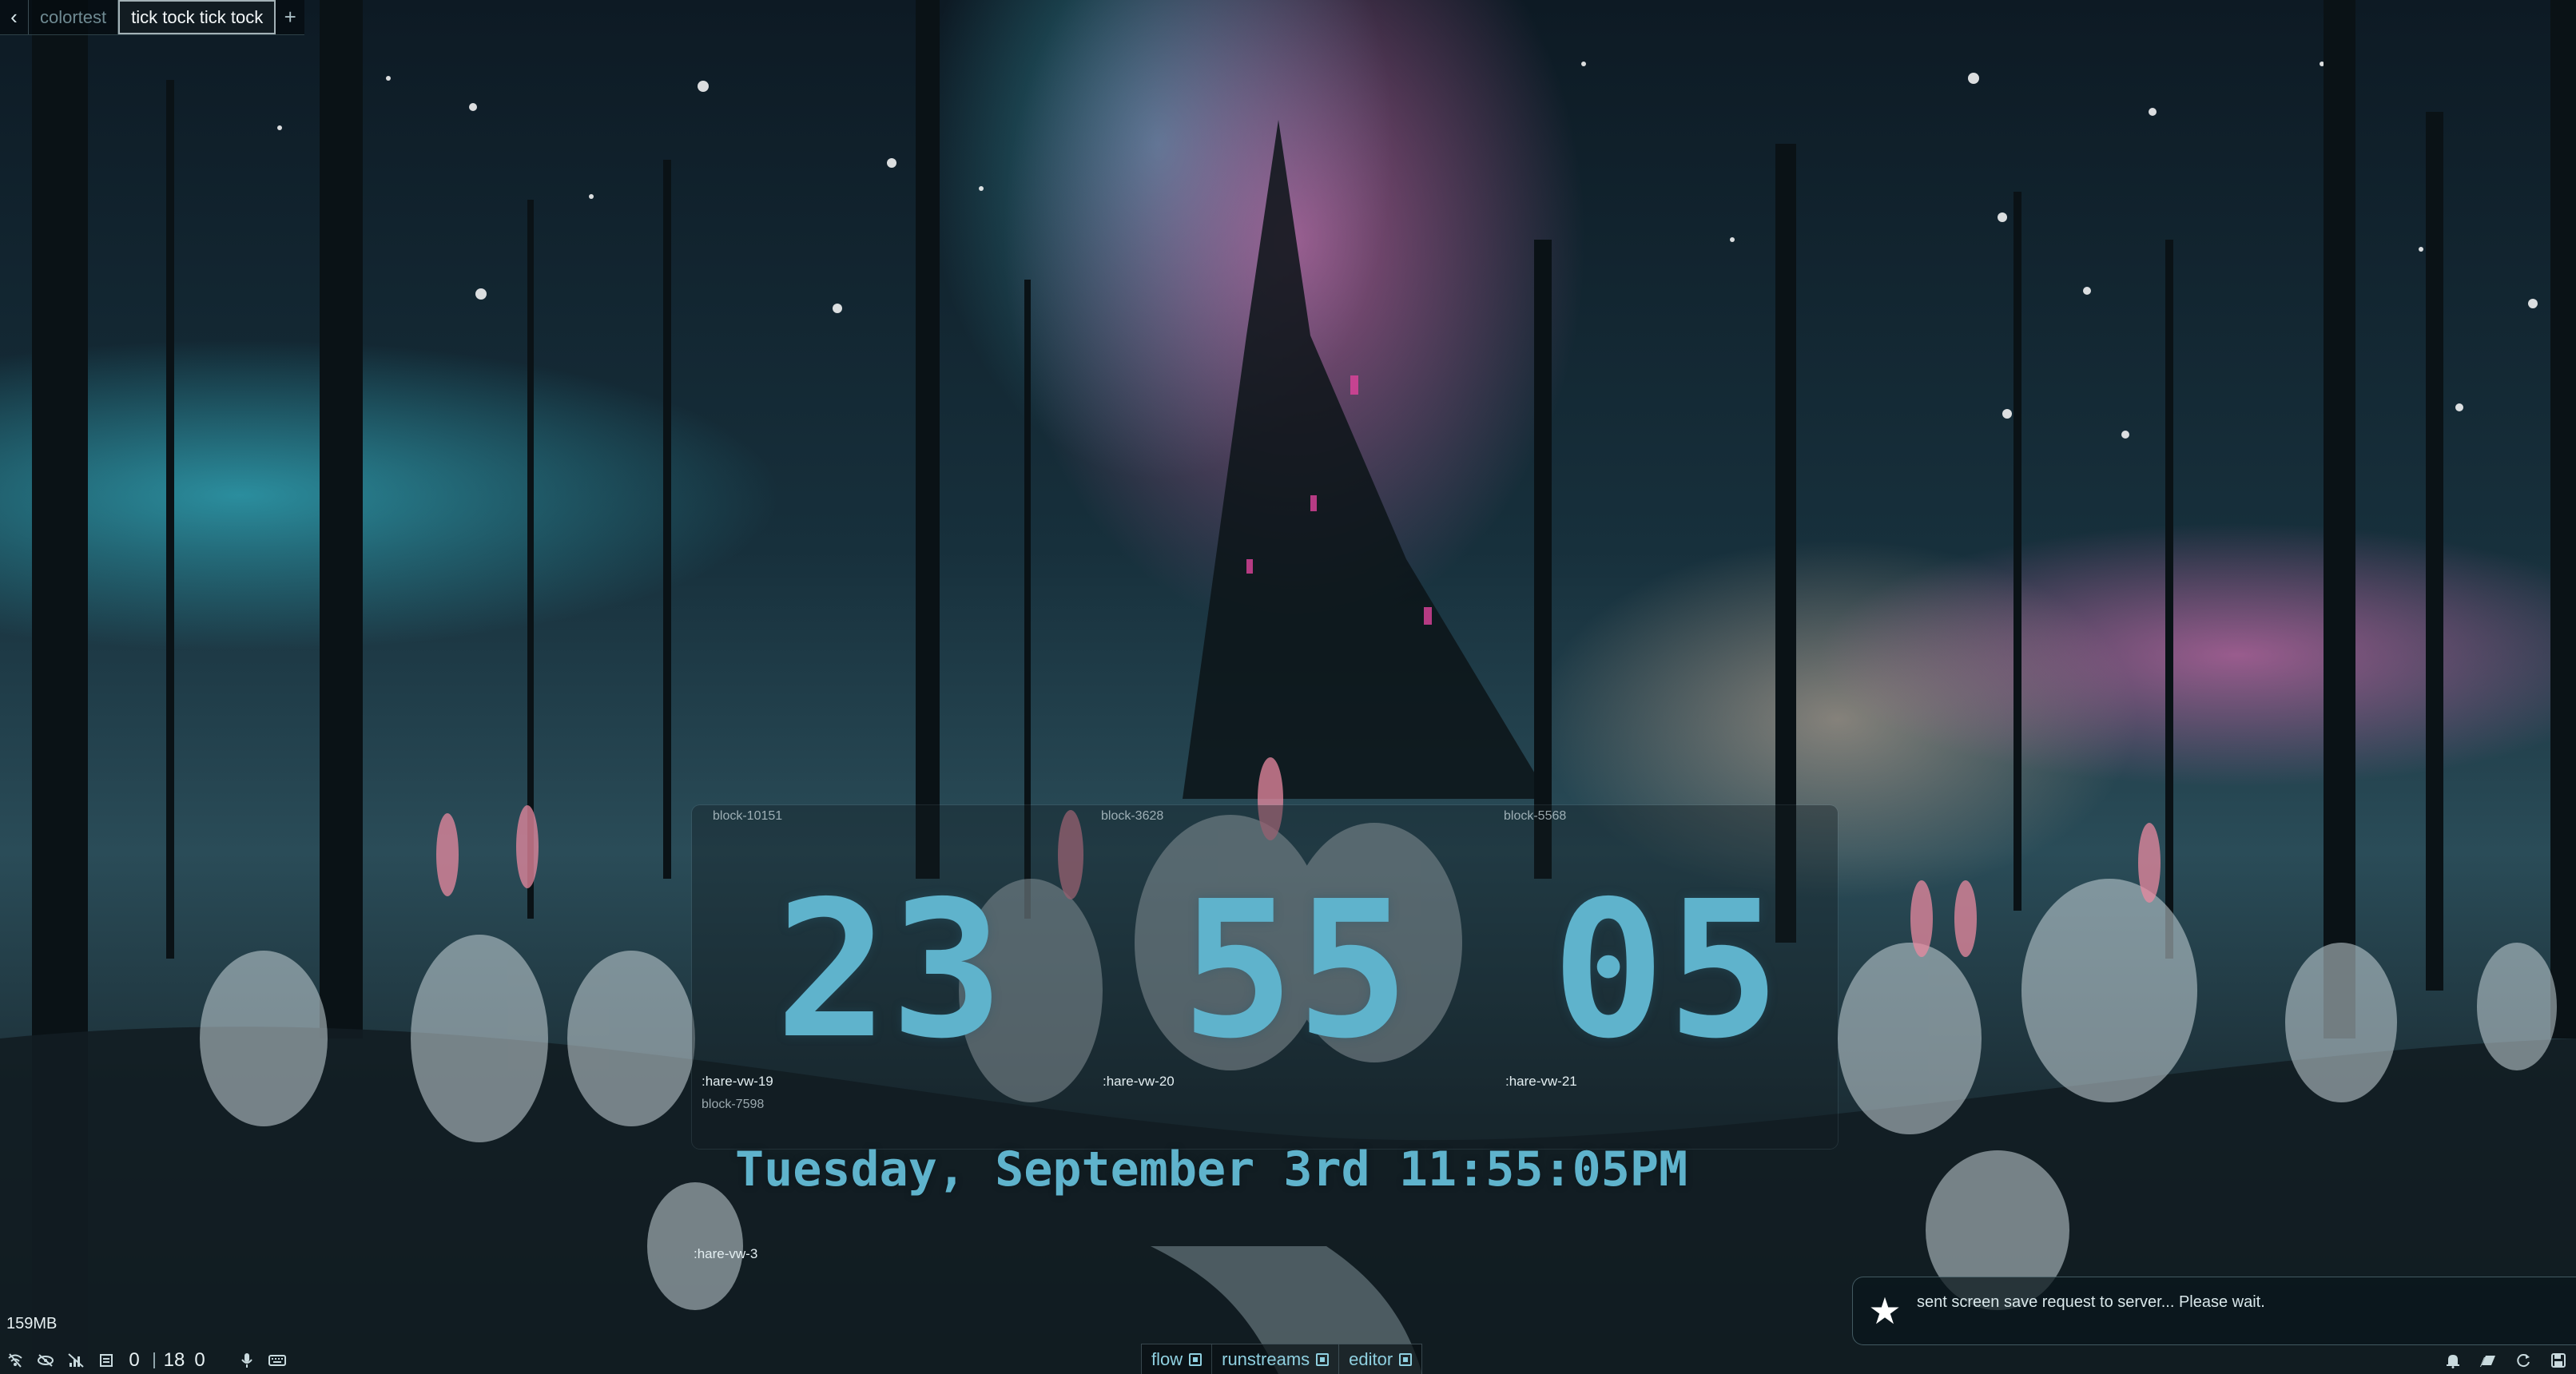 This screenshot has height=1374, width=2576. I want to click on back-button: ‹, so click(14, 17).